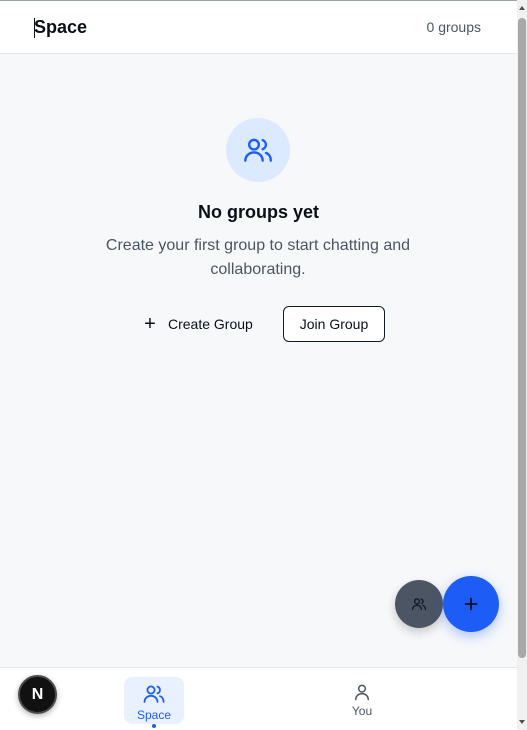  I want to click on active-indicator-dot, so click(154, 726).